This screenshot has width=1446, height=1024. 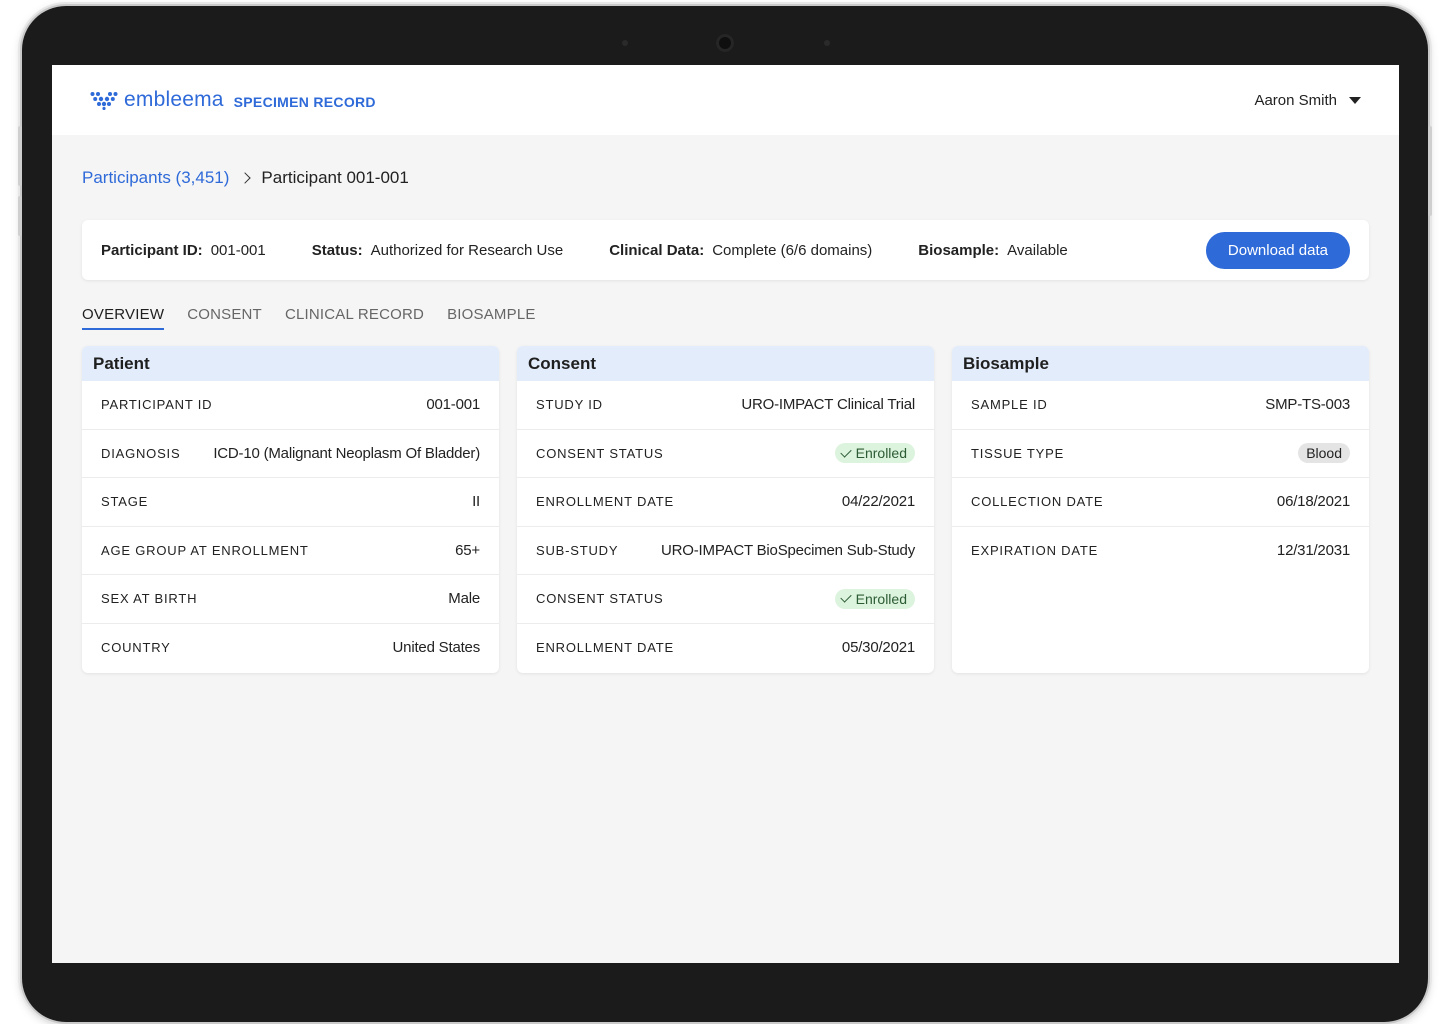 What do you see at coordinates (491, 318) in the screenshot?
I see `tab-biosample: BIOSAMPLE` at bounding box center [491, 318].